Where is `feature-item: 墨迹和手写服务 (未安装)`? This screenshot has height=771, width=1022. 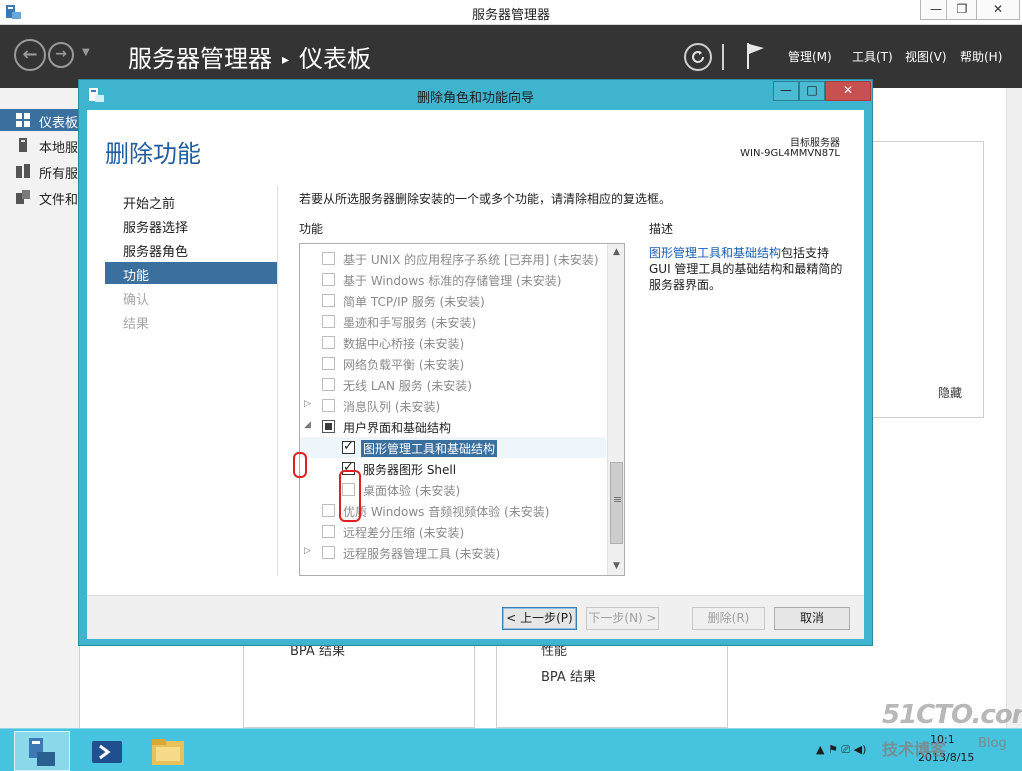
feature-item: 墨迹和手写服务 (未安装) is located at coordinates (453, 321).